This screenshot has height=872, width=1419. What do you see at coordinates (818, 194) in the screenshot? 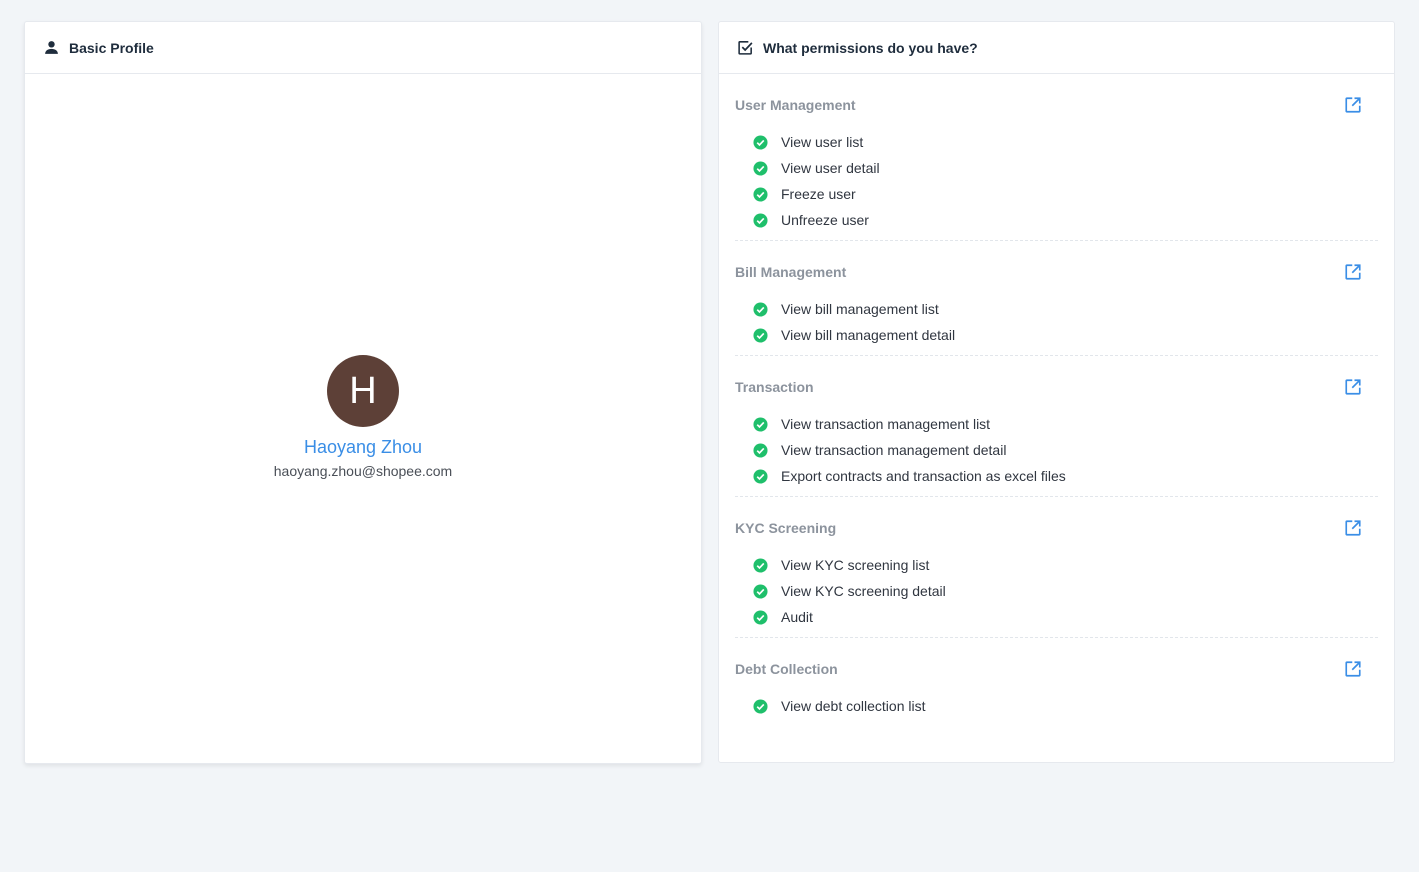
I see `permission-item-label: Freeze user` at bounding box center [818, 194].